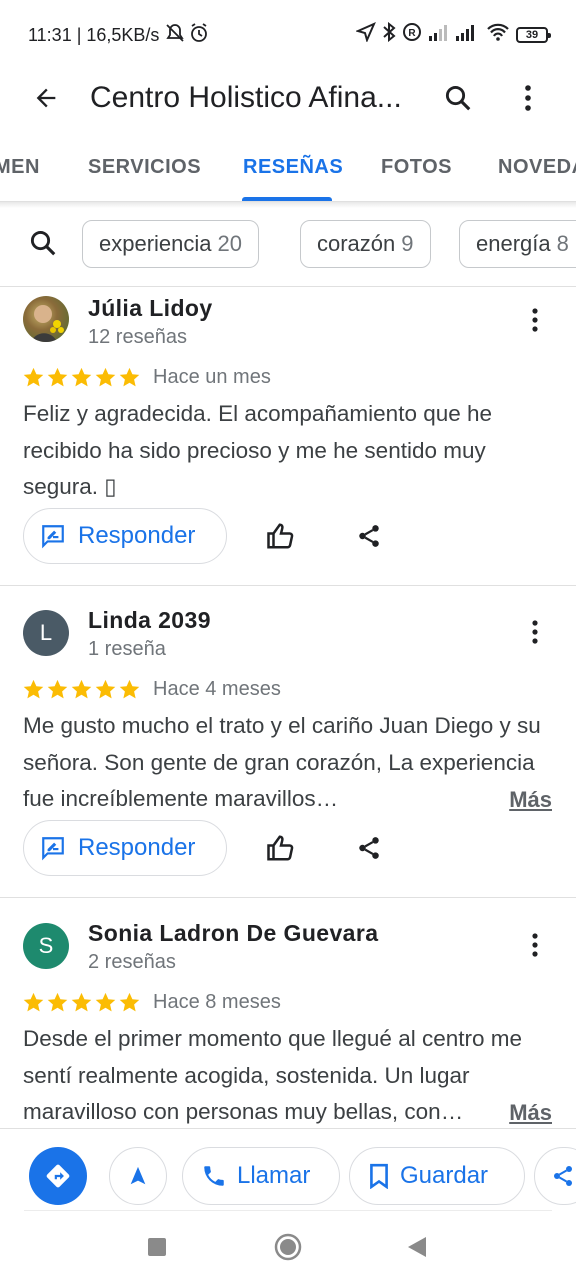 The image size is (576, 1280). What do you see at coordinates (288, 244) in the screenshot?
I see `topic-chips: experiencia 20 corazón 9 energía 8` at bounding box center [288, 244].